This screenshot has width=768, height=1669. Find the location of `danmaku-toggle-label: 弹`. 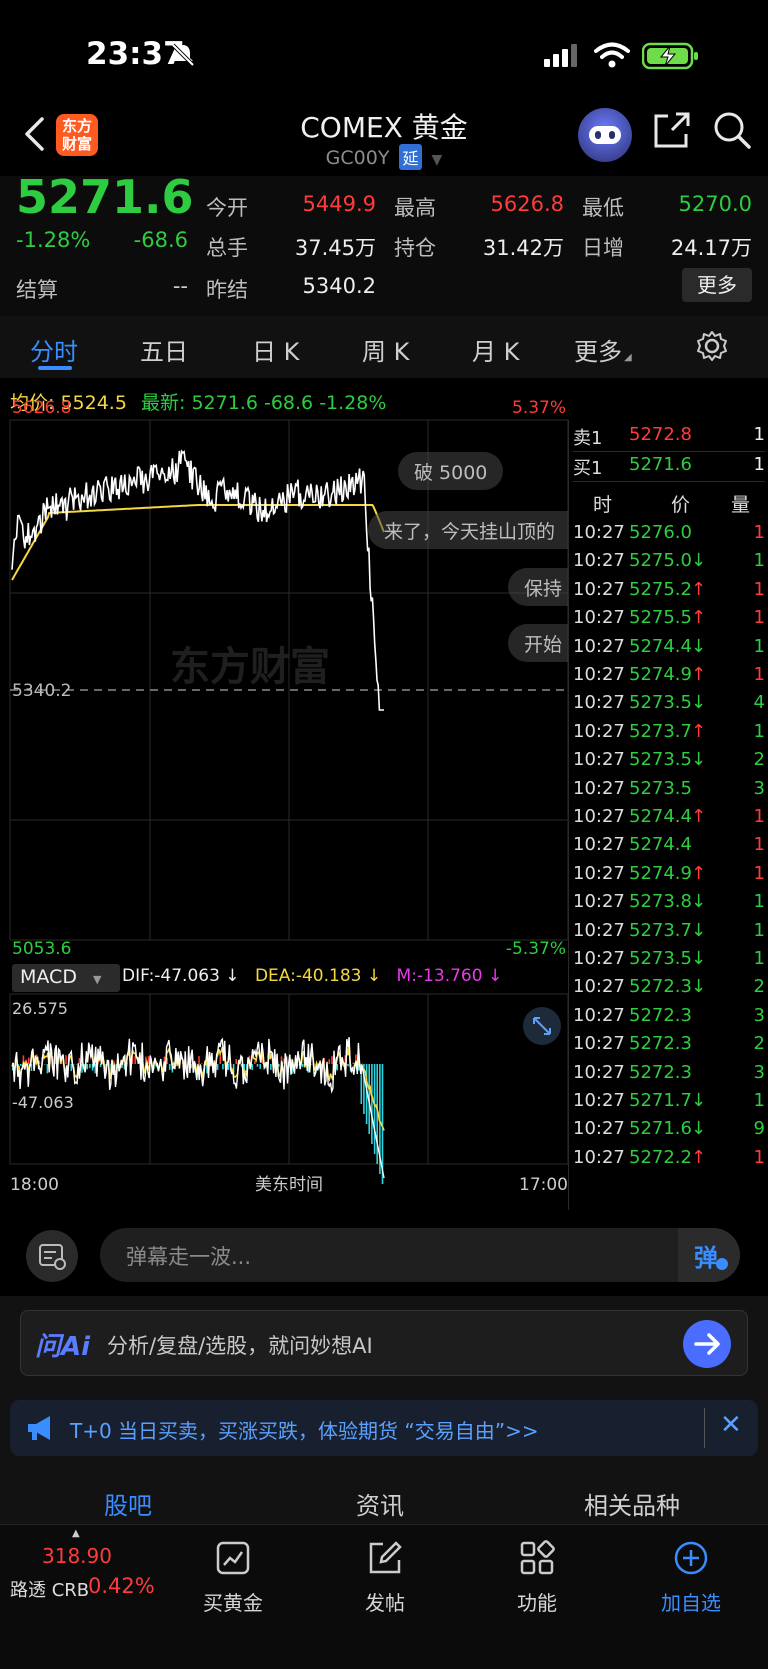

danmaku-toggle-label: 弹 is located at coordinates (706, 1258).